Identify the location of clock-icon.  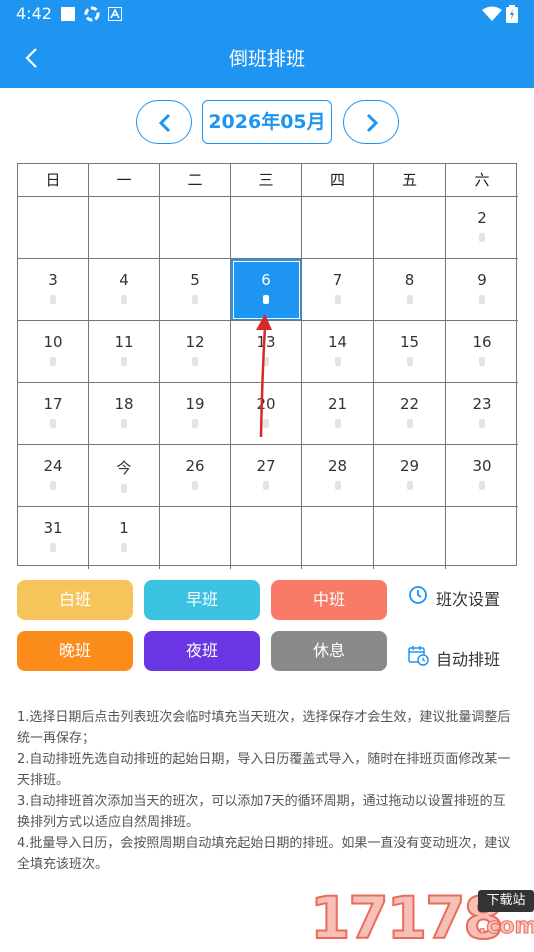
(418, 595).